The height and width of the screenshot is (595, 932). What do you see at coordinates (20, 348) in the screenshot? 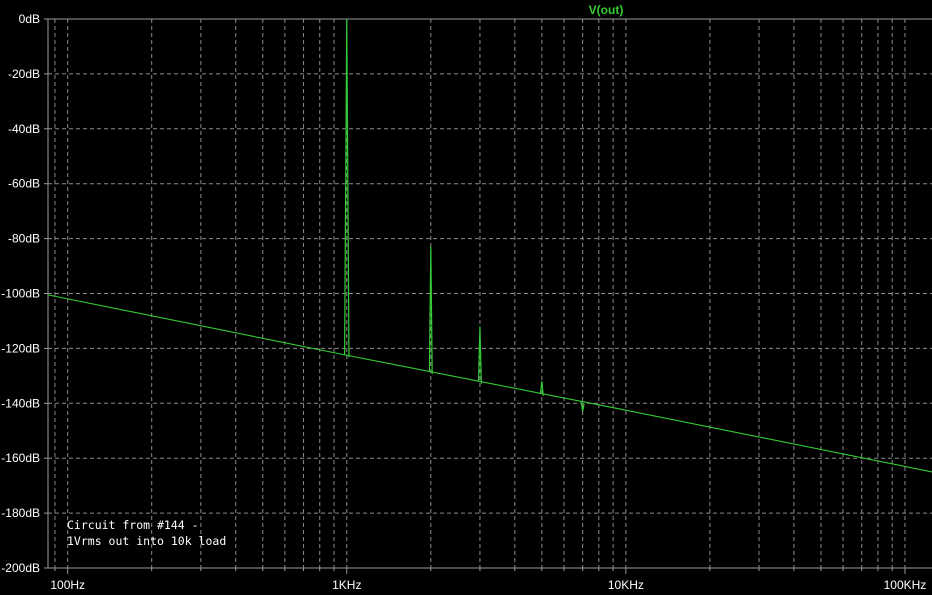
I see `y-tick-label: -120dB` at bounding box center [20, 348].